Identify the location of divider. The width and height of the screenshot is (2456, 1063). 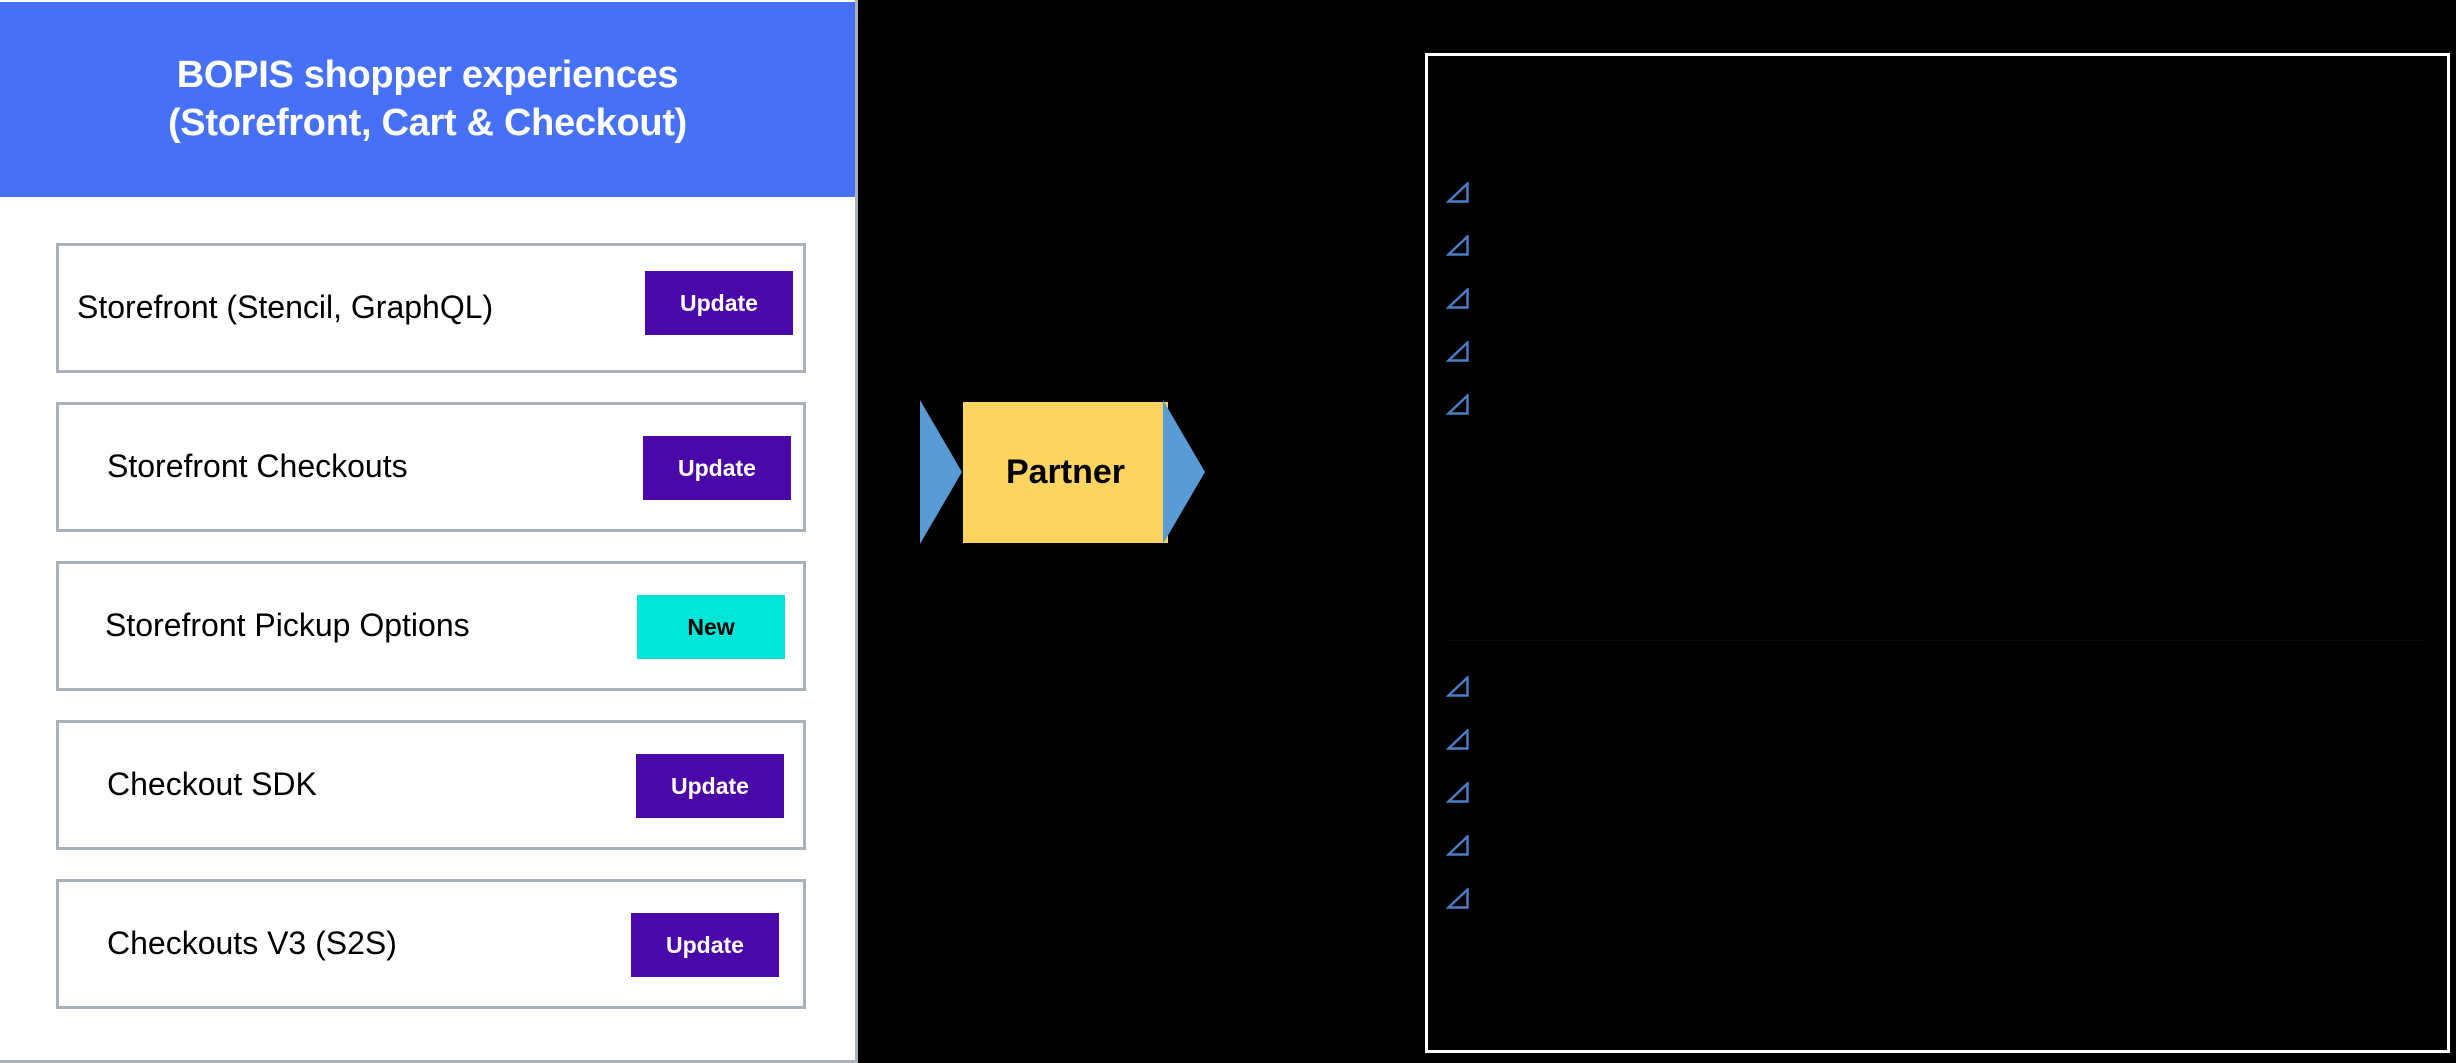
(1936, 640).